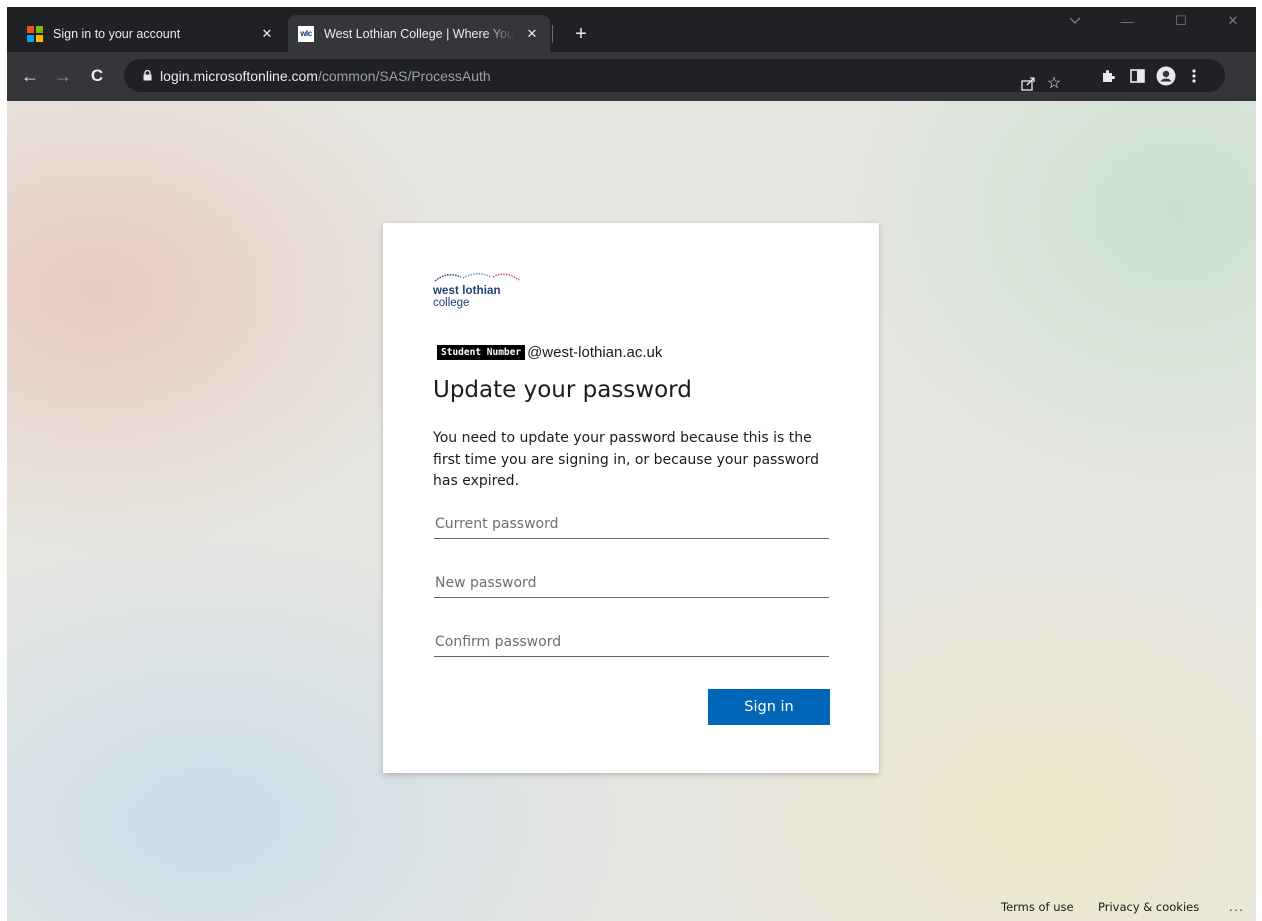 The image size is (1262, 921). I want to click on microsoft-logo-icon, so click(35, 33).